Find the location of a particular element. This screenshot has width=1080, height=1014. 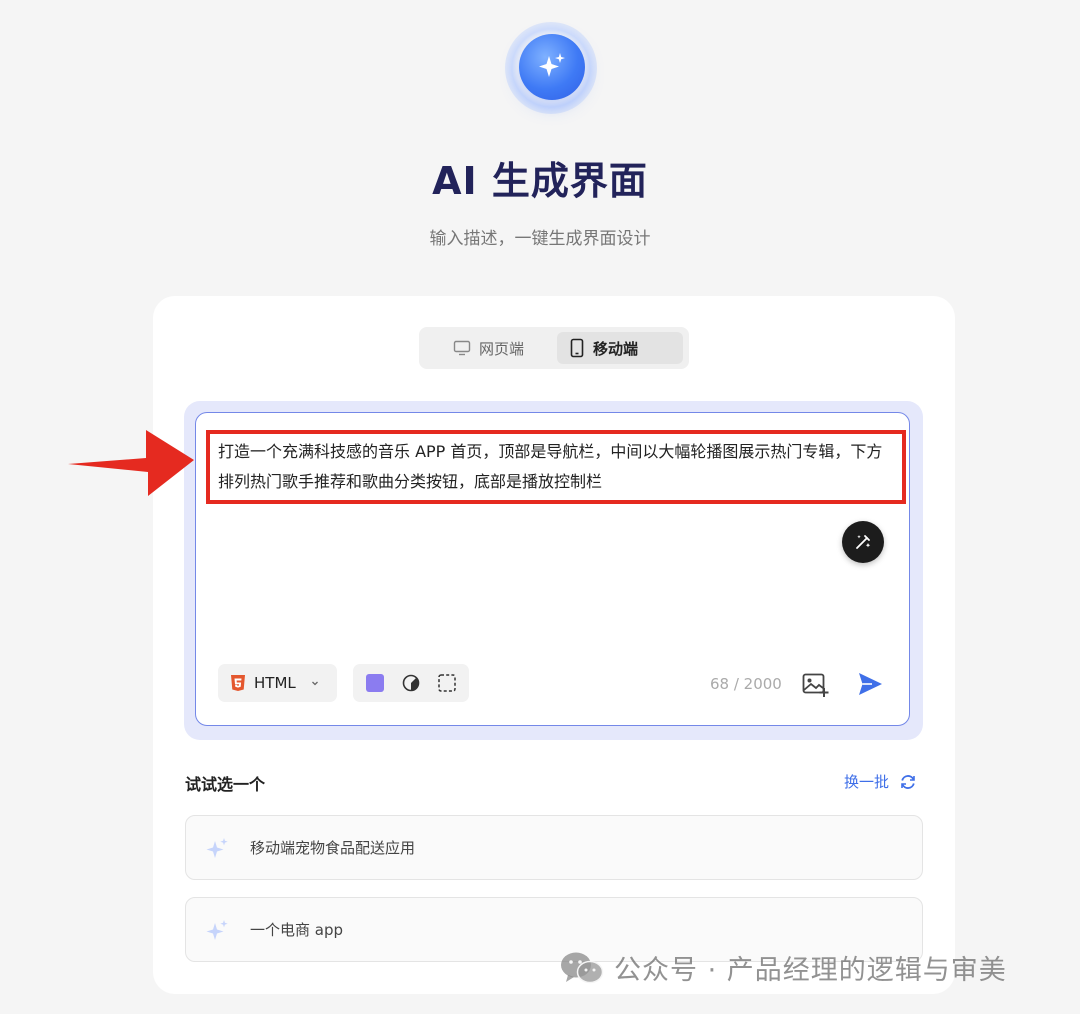

chevron-down-icon is located at coordinates (314, 683).